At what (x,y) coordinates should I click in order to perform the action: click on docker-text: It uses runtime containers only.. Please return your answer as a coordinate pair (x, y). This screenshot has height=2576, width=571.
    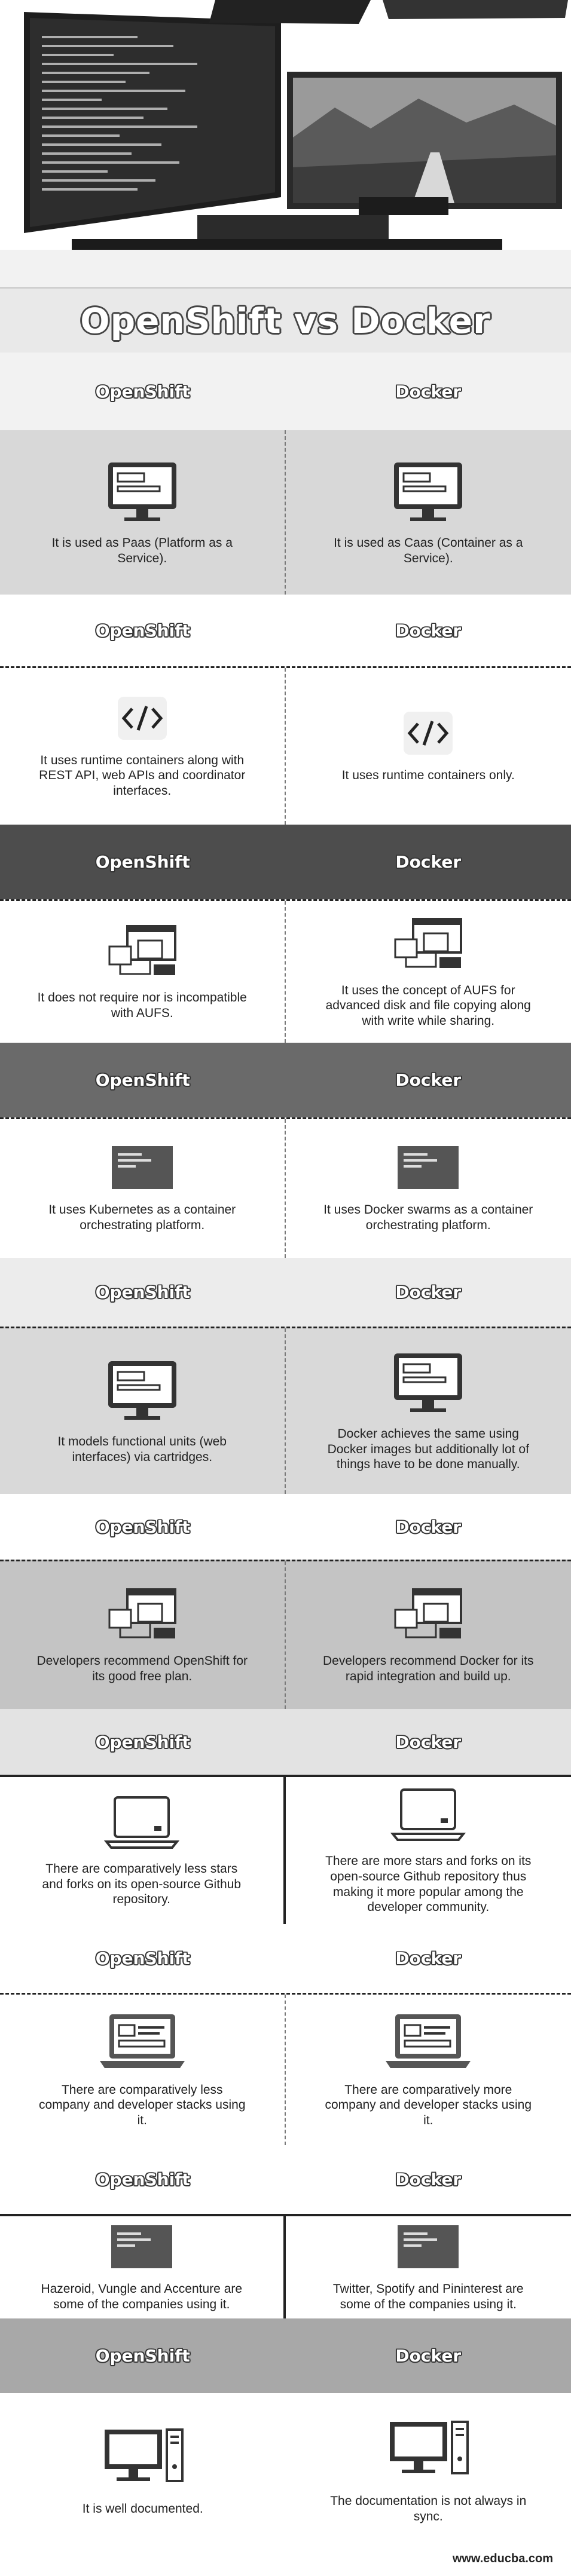
    Looking at the image, I should click on (428, 775).